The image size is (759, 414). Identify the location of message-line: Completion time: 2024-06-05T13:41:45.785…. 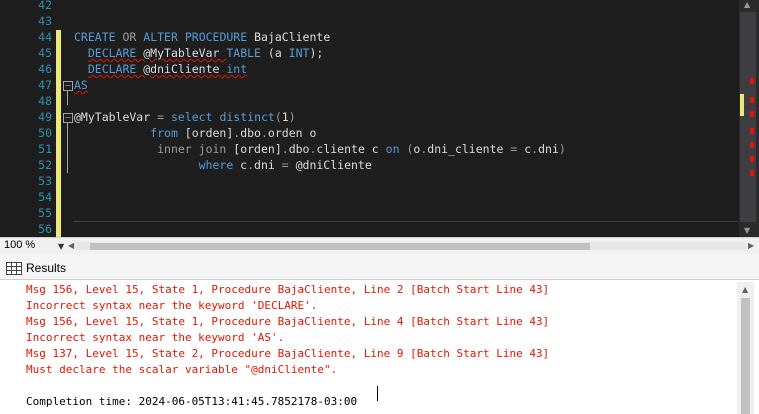
(192, 401).